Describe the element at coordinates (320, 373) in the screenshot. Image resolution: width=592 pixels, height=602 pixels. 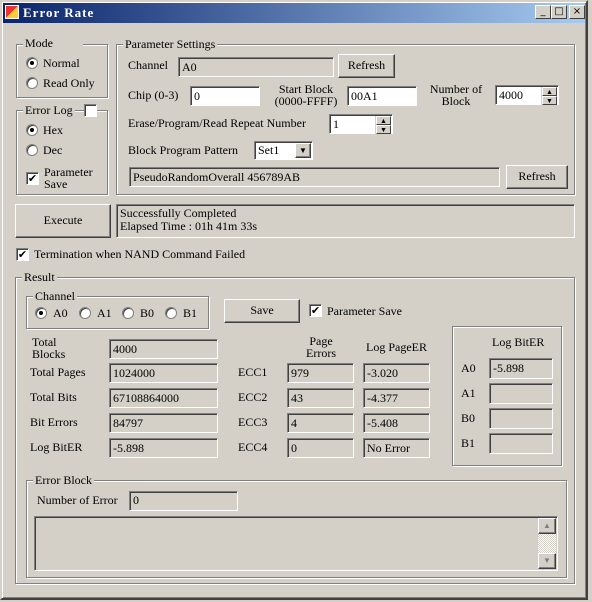
I see `ecc1-errors-field: 979` at that location.